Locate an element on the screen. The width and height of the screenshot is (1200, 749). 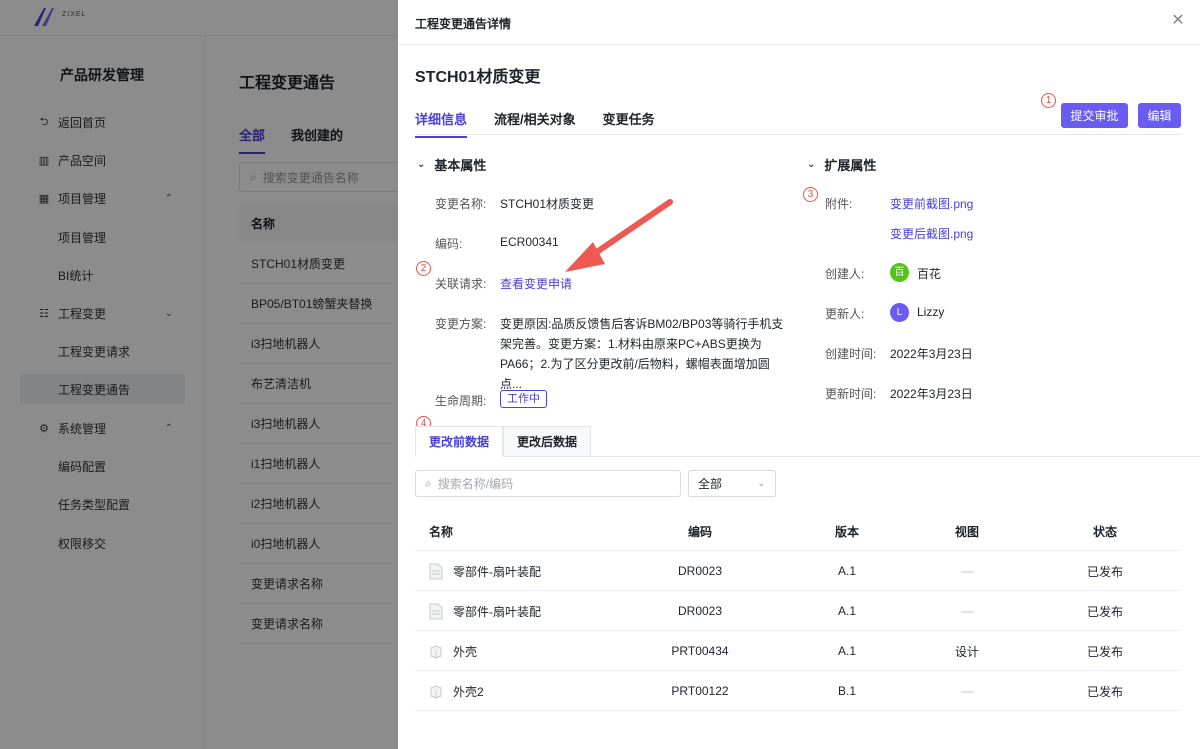
column-header-code: 编码 is located at coordinates (699, 531).